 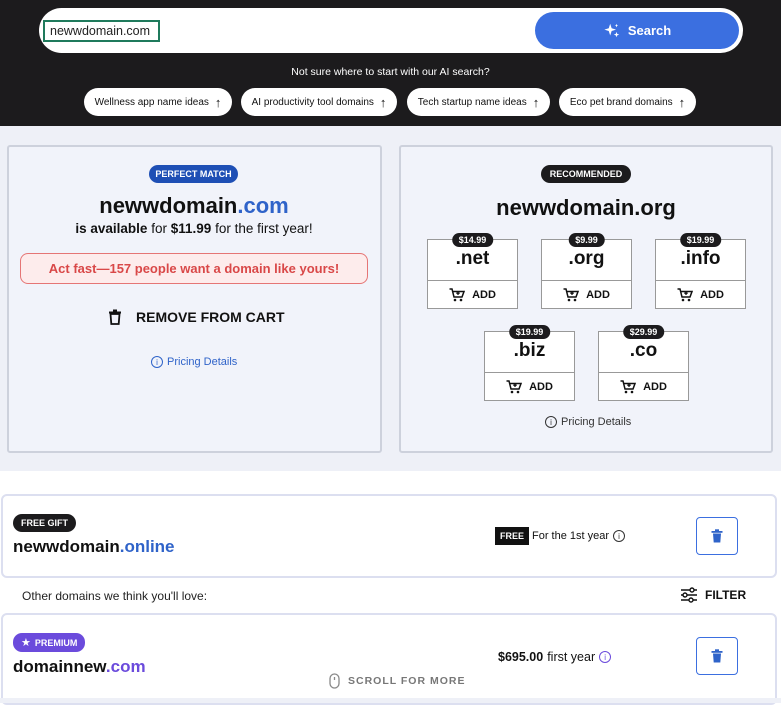 I want to click on filter-button: FILTER, so click(x=713, y=595).